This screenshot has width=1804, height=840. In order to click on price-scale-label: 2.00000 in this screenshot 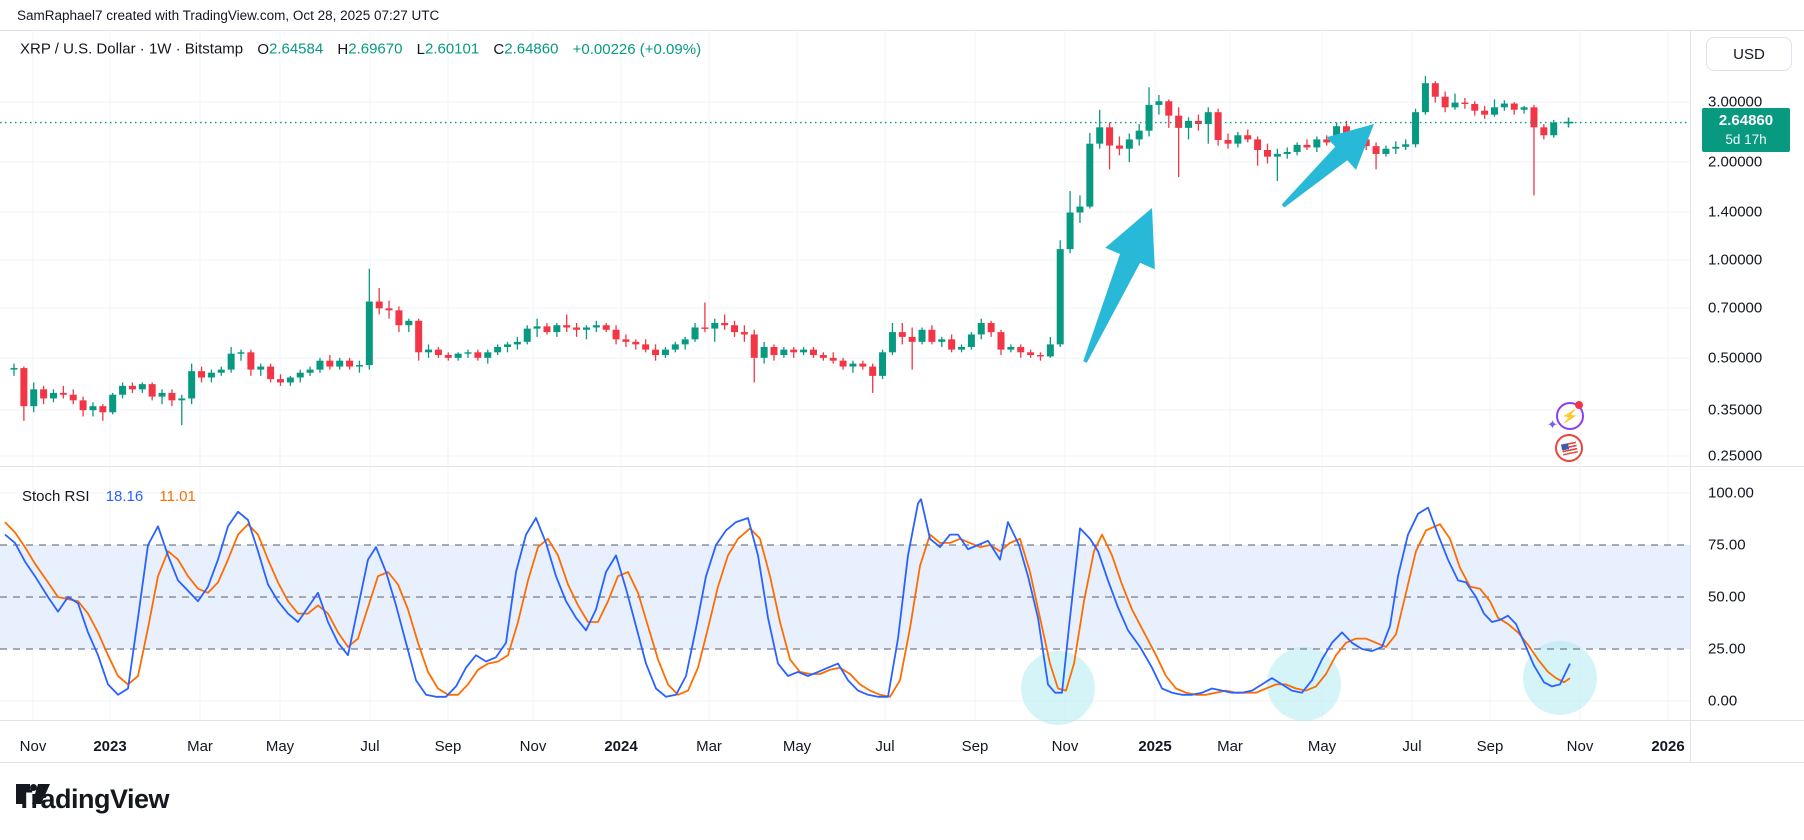, I will do `click(1735, 162)`.